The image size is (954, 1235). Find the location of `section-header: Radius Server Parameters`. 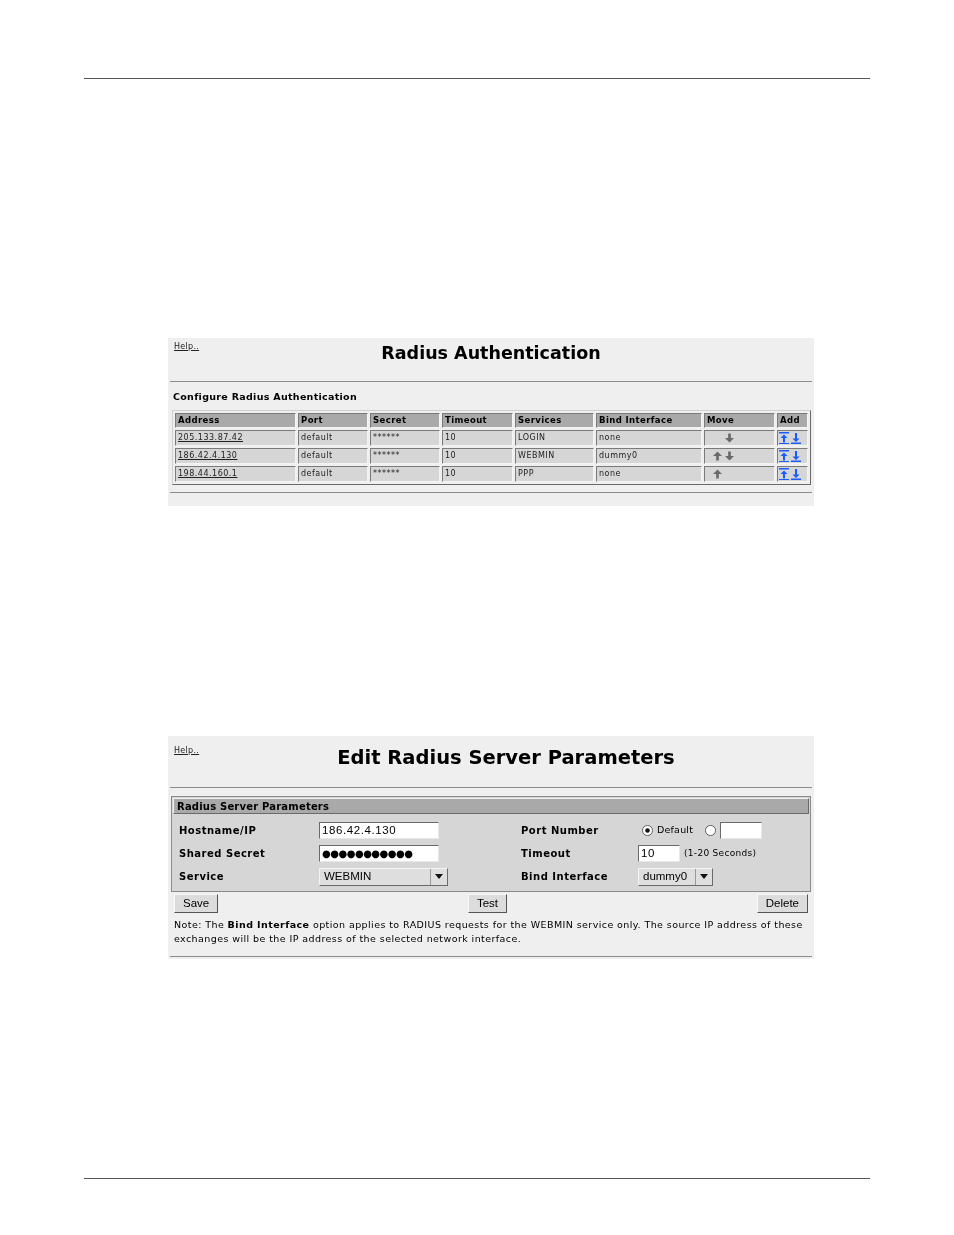

section-header: Radius Server Parameters is located at coordinates (491, 806).